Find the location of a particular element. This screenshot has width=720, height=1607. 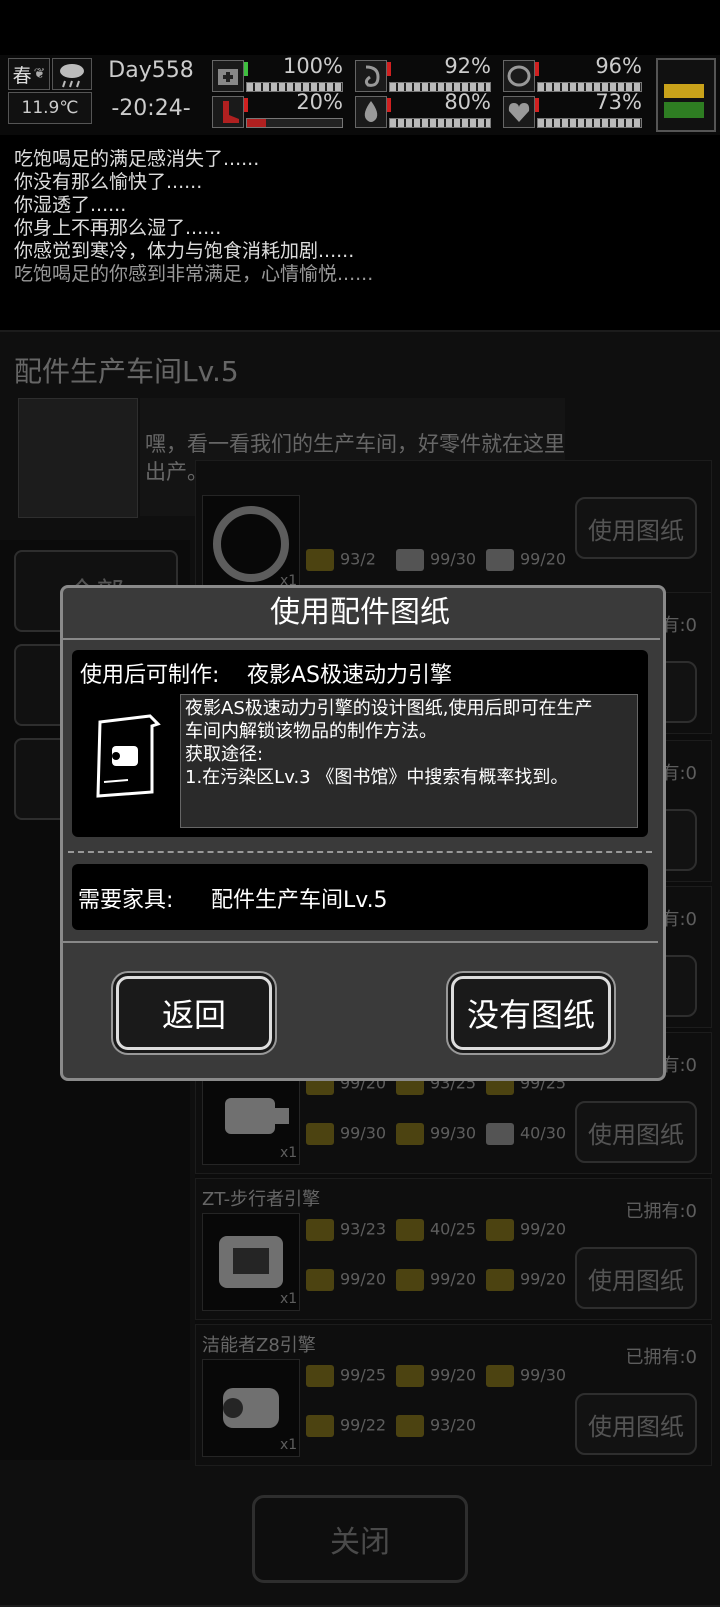

no-blueprint-button: 没有图纸 is located at coordinates (531, 1013).